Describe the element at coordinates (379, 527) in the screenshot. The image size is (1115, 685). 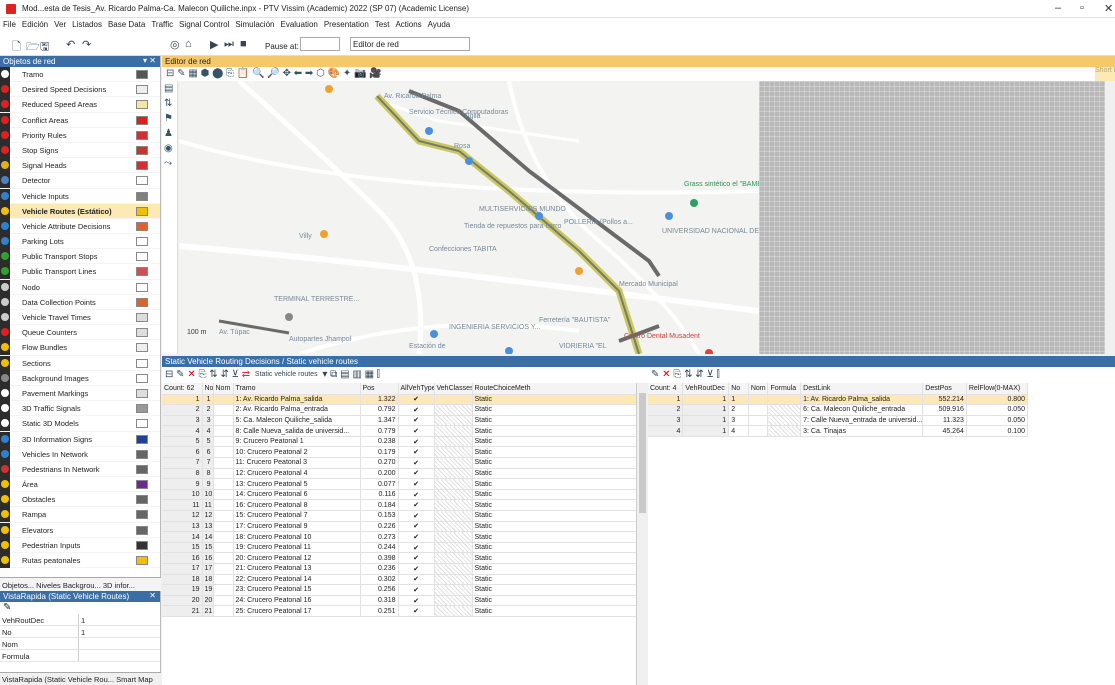
I see `table-cell: 0.226` at that location.